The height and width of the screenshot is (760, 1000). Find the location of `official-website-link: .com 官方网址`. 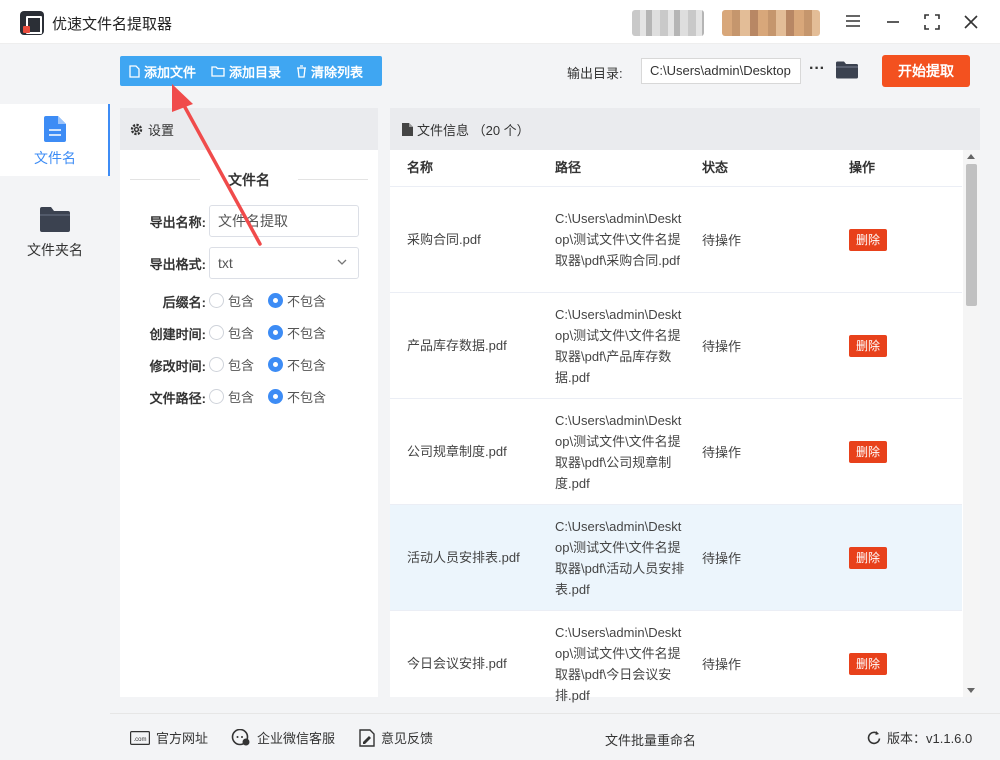

official-website-link: .com 官方网址 is located at coordinates (169, 737).